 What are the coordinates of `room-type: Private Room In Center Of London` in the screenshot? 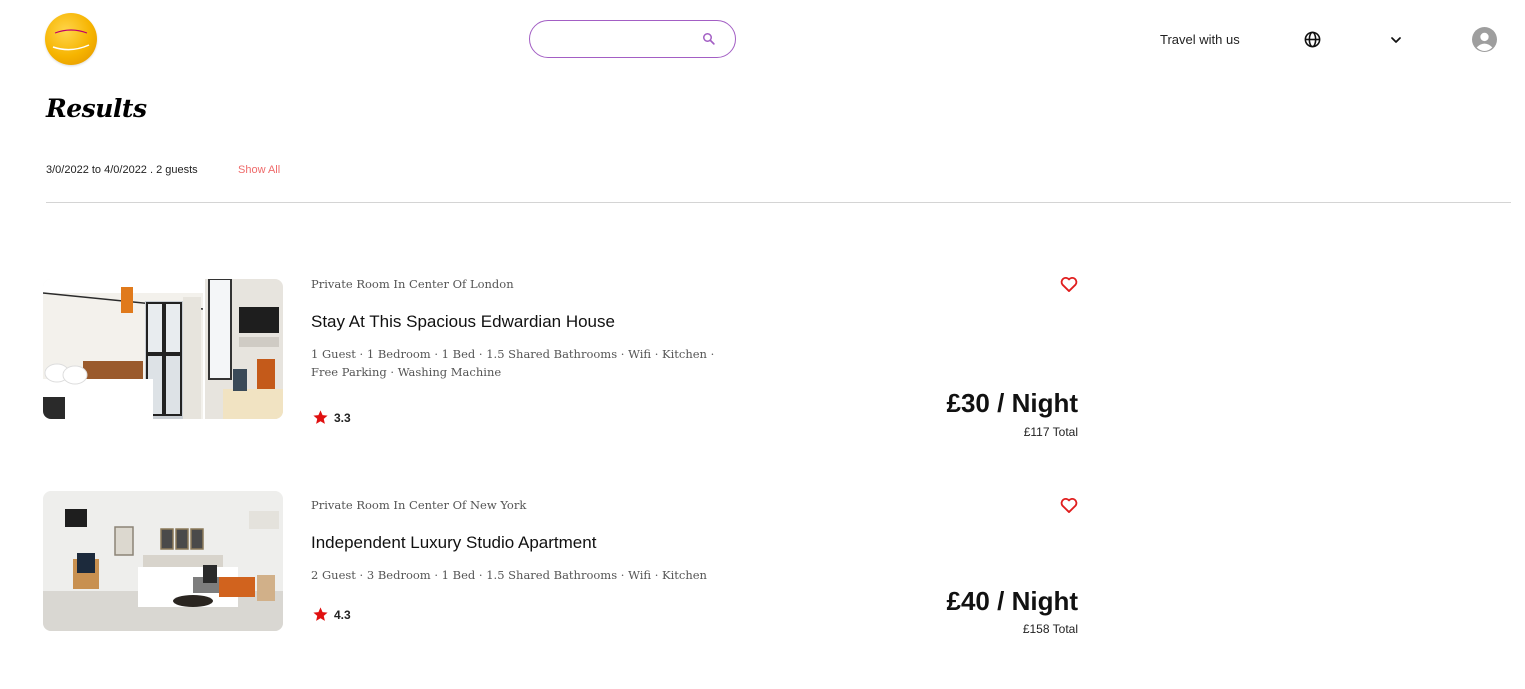 It's located at (412, 284).